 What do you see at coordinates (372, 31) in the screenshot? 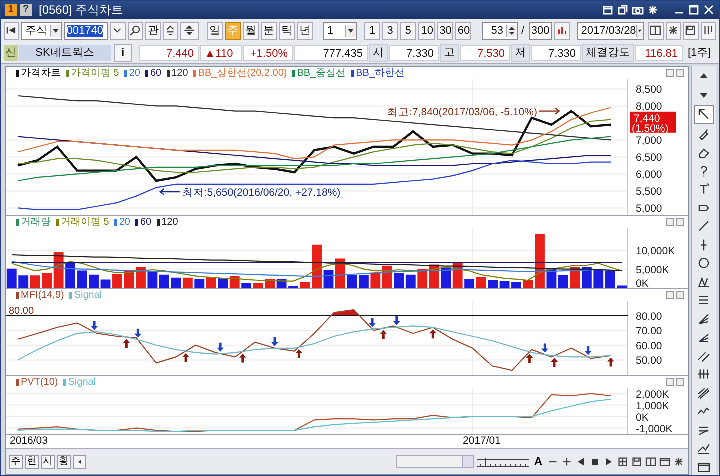
I see `interval-button: 1` at bounding box center [372, 31].